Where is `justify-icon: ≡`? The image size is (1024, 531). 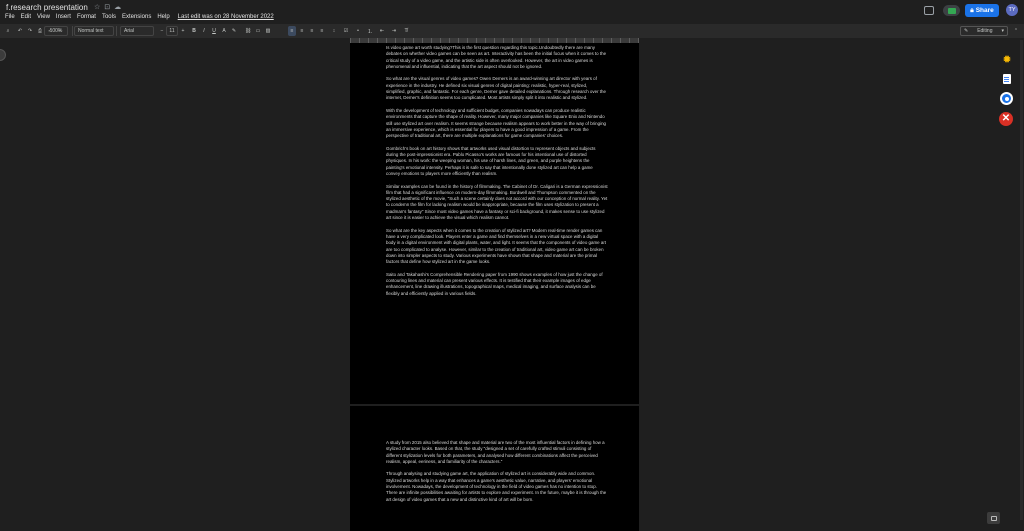
justify-icon: ≡ is located at coordinates (322, 31).